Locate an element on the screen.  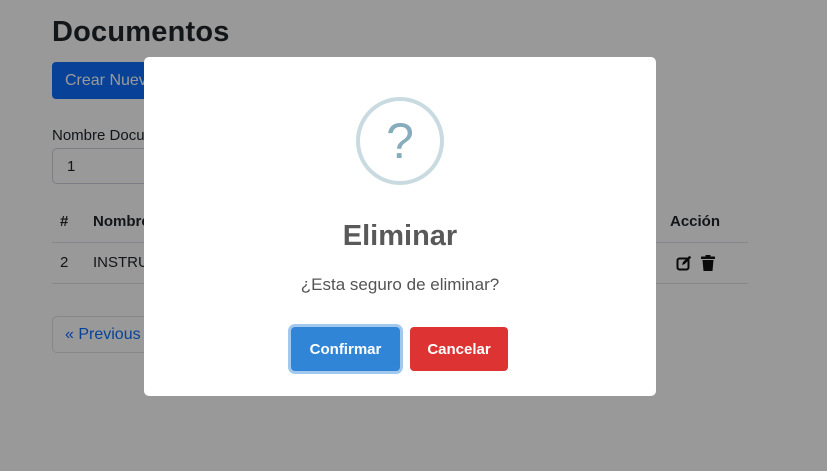
dialog-message: ¿Esta seguro de eliminar? is located at coordinates (400, 284).